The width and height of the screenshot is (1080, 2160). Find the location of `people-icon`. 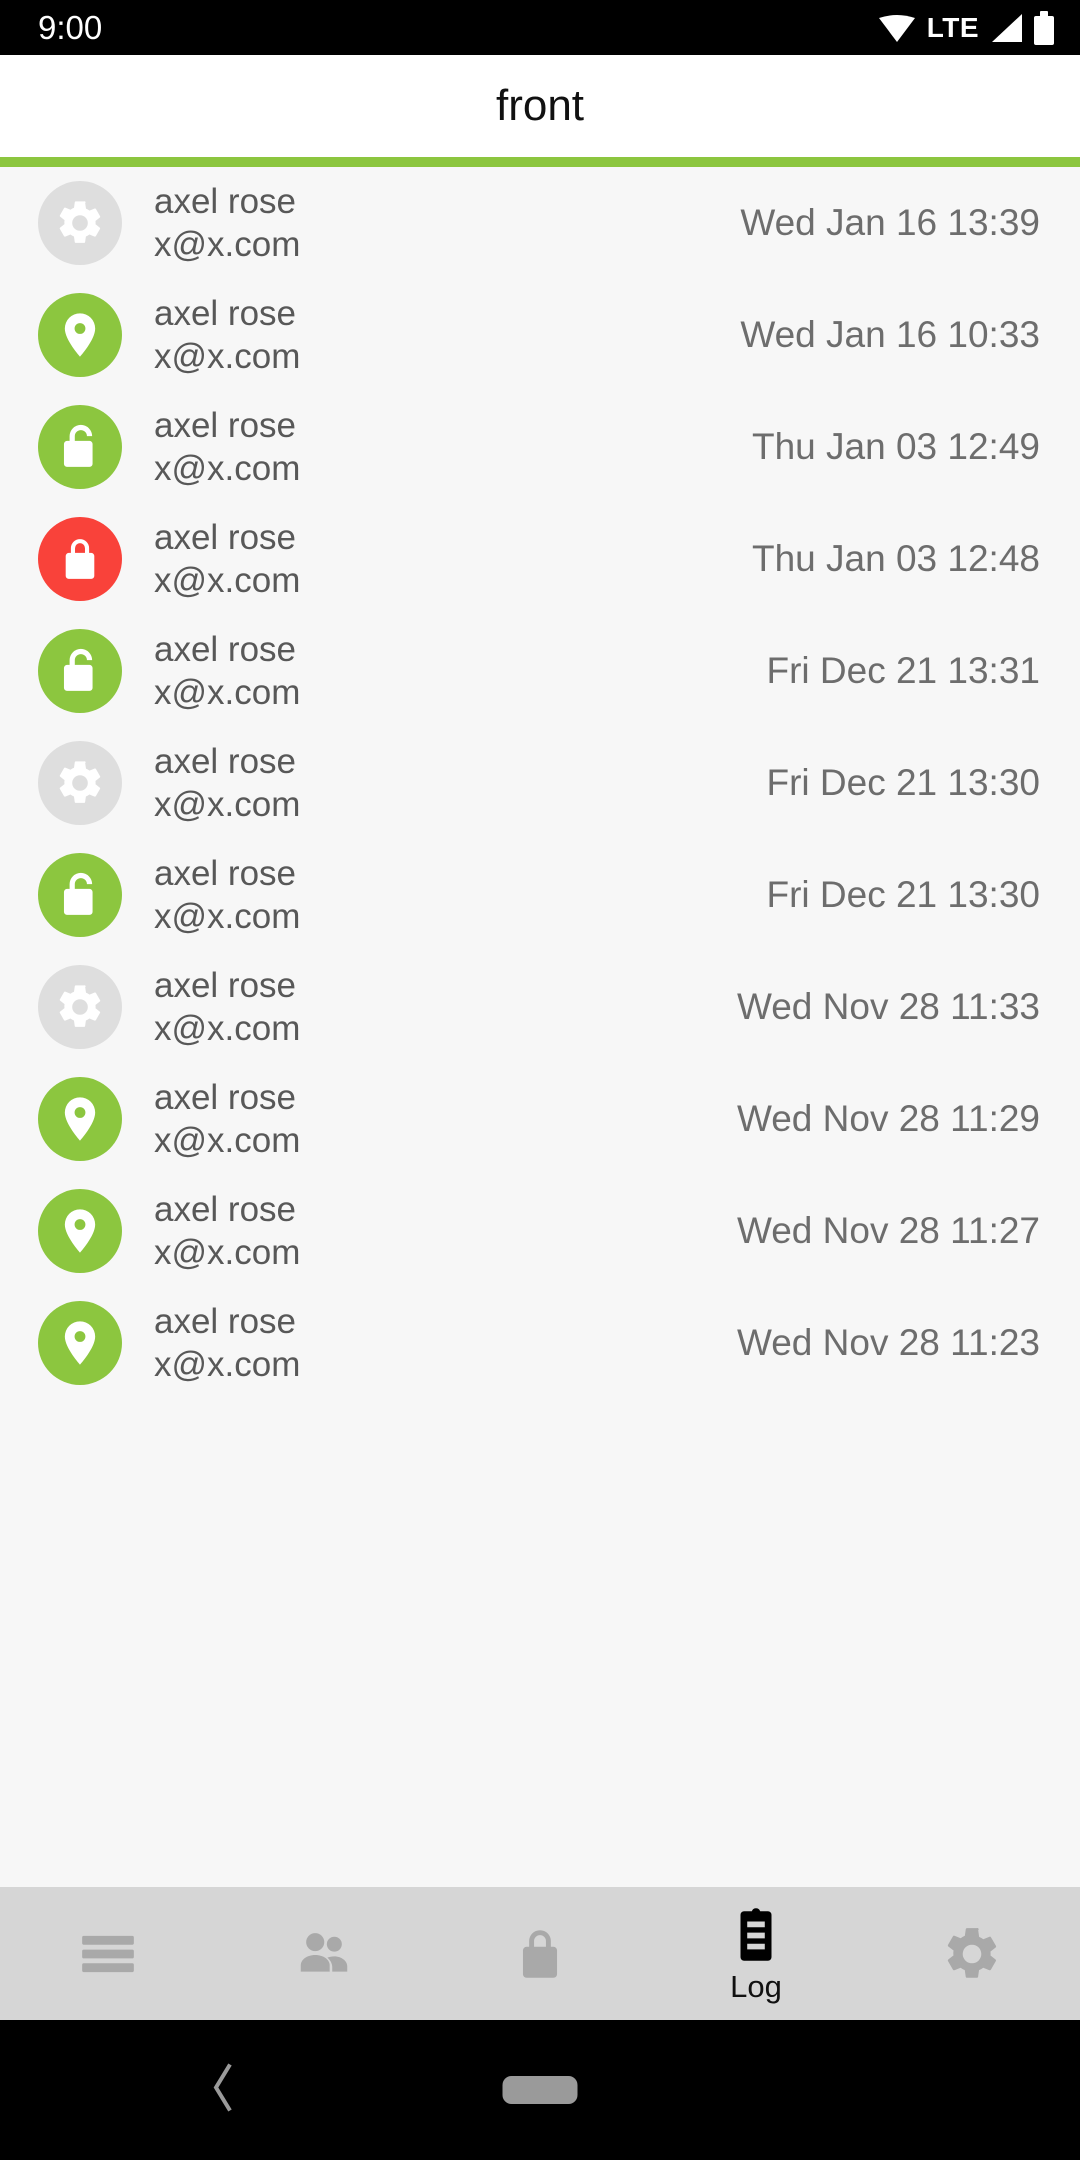

people-icon is located at coordinates (324, 1954).